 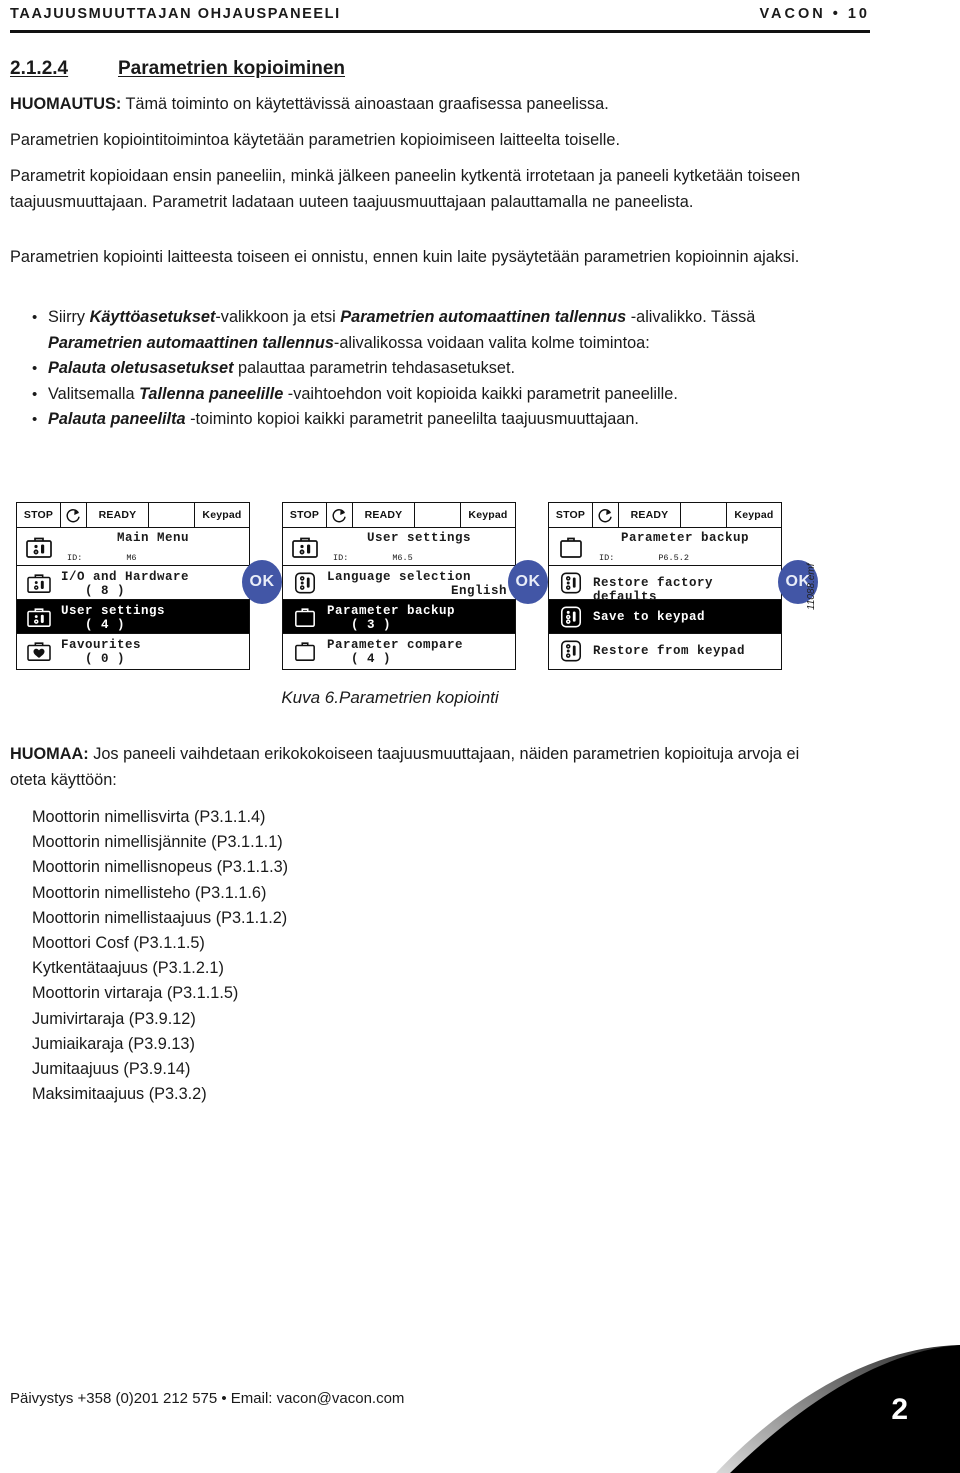 I want to click on parameter-list-item: Moottorin nimellisvirta (P3.1.1.4), so click(x=149, y=817).